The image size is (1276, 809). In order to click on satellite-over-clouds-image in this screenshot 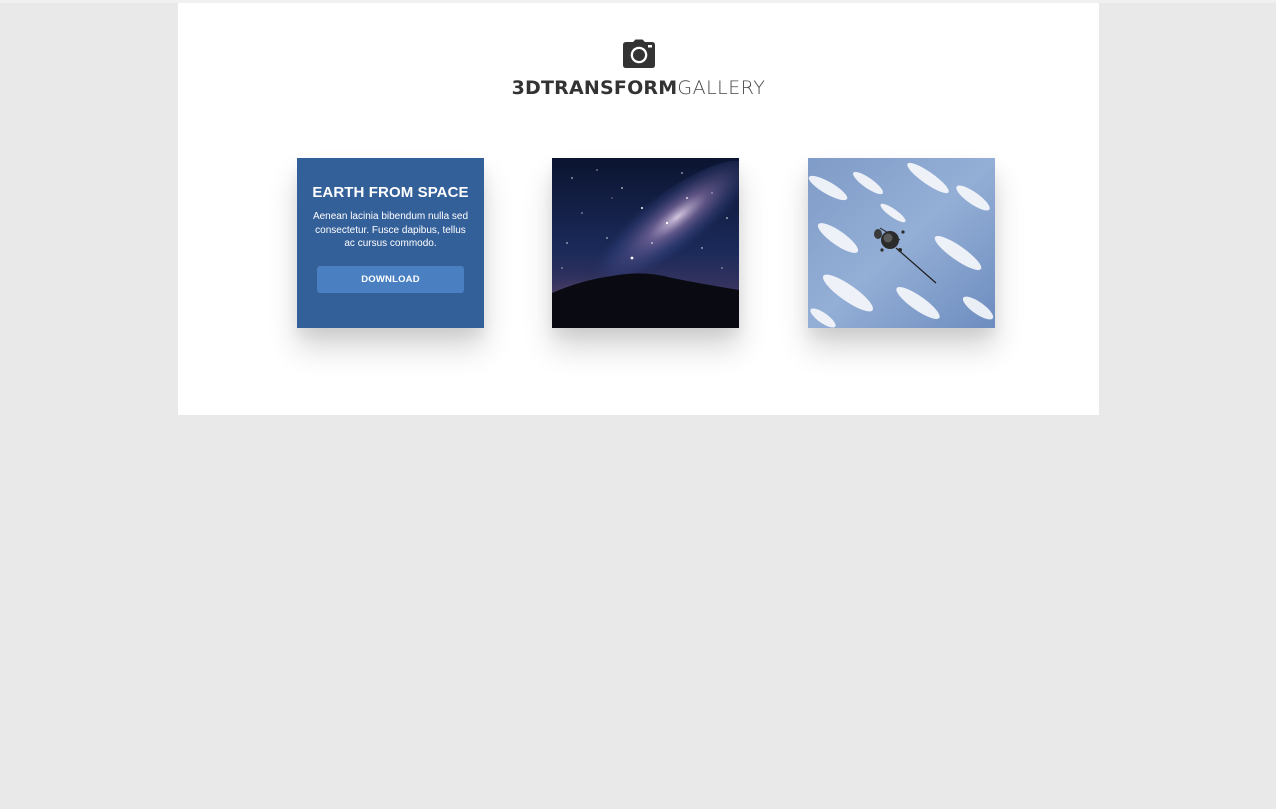, I will do `click(901, 243)`.